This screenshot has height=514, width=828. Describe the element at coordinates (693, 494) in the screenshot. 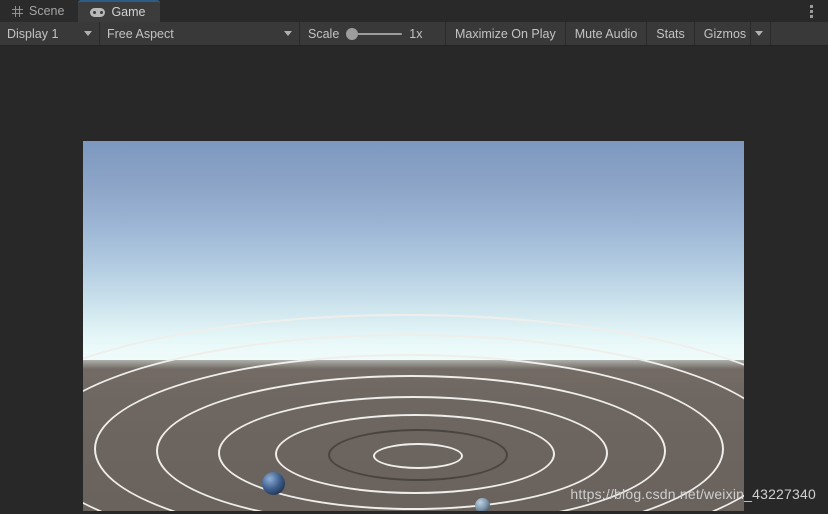

I see `watermark-text: https://blog.csdn.net/weixin_43227340` at that location.